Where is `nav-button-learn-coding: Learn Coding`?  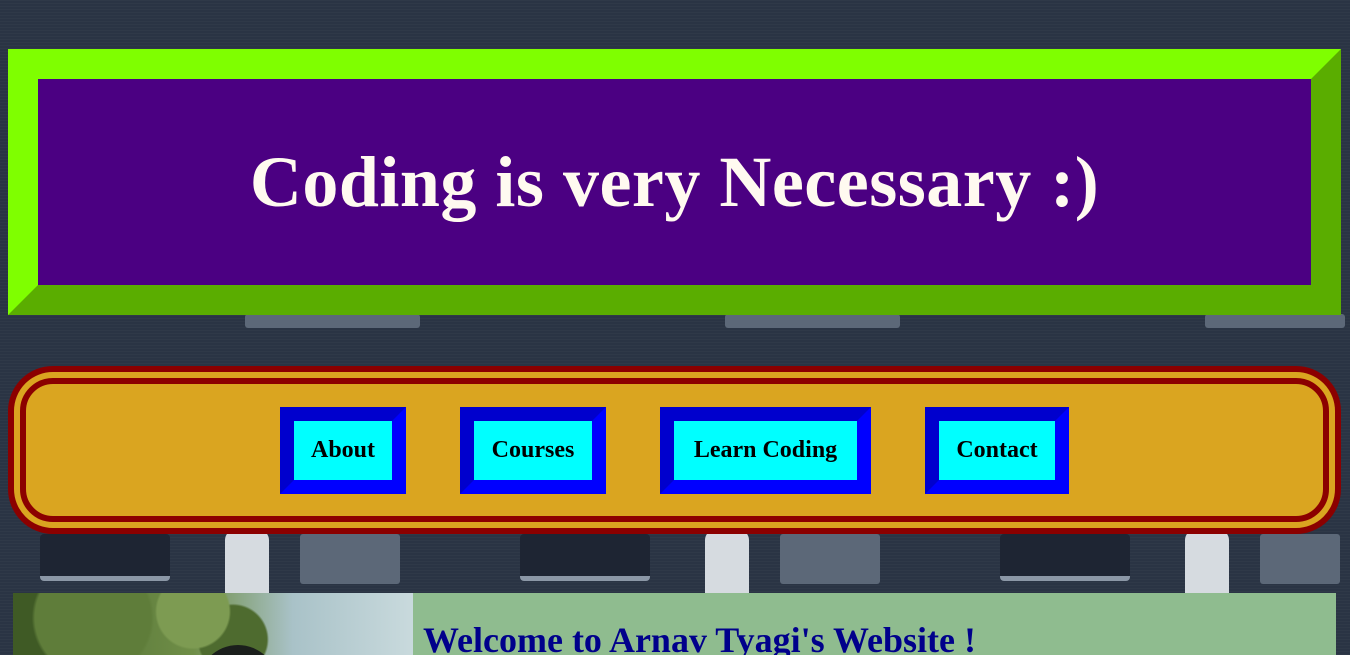 nav-button-learn-coding: Learn Coding is located at coordinates (765, 450).